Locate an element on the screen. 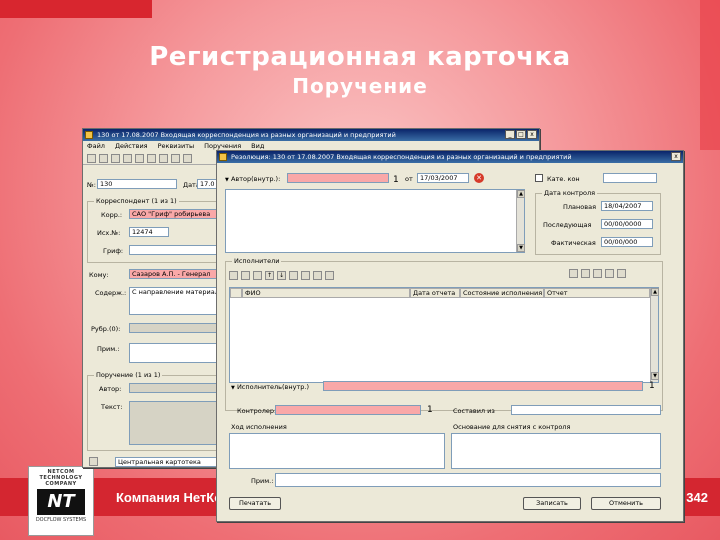  zam-label: Кате. кон is located at coordinates (563, 179).